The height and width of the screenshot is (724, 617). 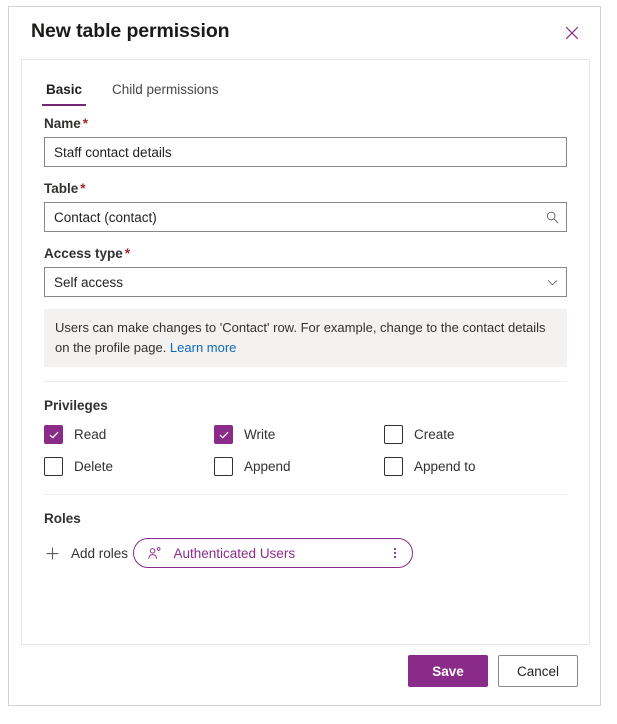 What do you see at coordinates (475, 434) in the screenshot?
I see `privilege-create: Create` at bounding box center [475, 434].